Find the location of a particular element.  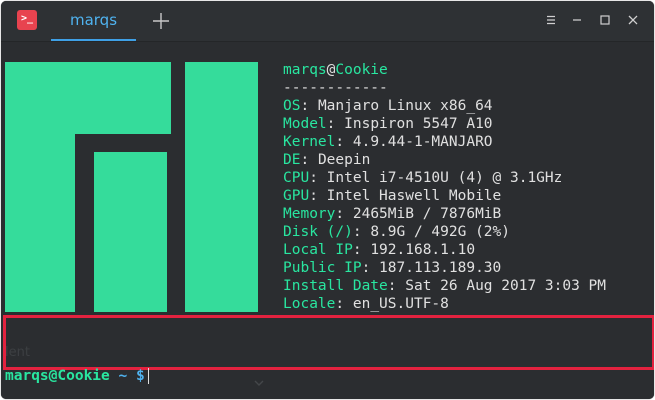

info-value: Inspiron 5547 A10 is located at coordinates (418, 124).